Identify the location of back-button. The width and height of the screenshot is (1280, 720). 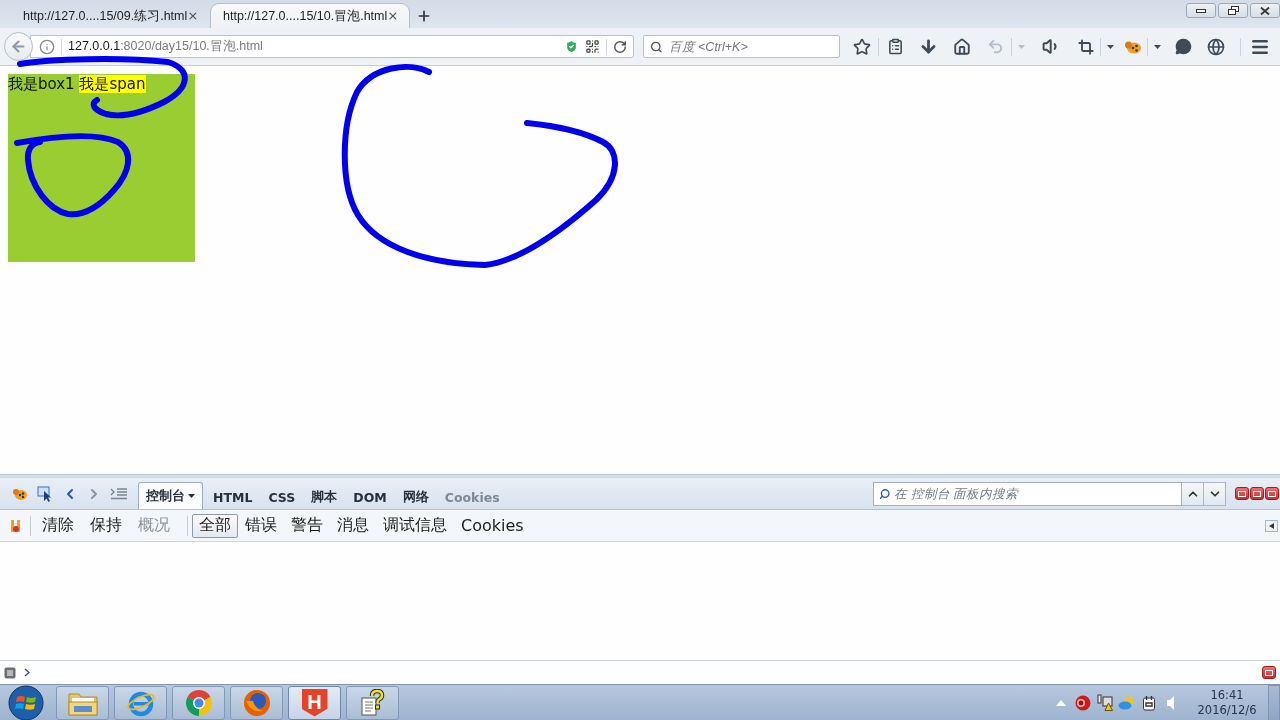
(18, 46).